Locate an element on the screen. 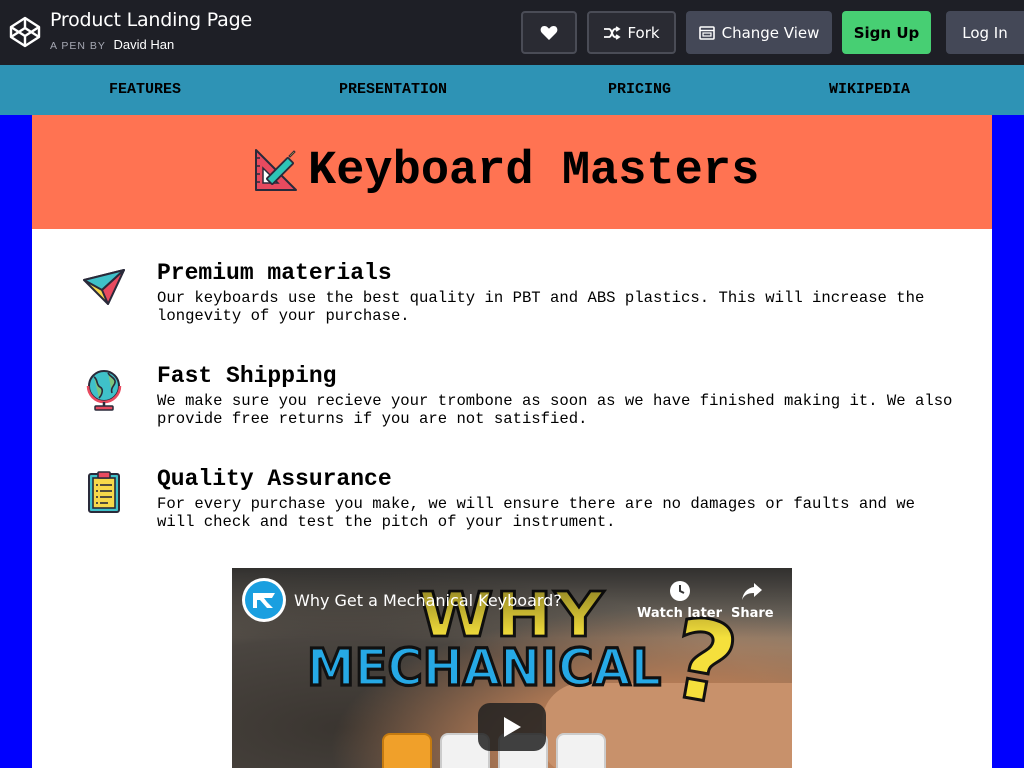  ruler-triangle-icon is located at coordinates (276, 170).